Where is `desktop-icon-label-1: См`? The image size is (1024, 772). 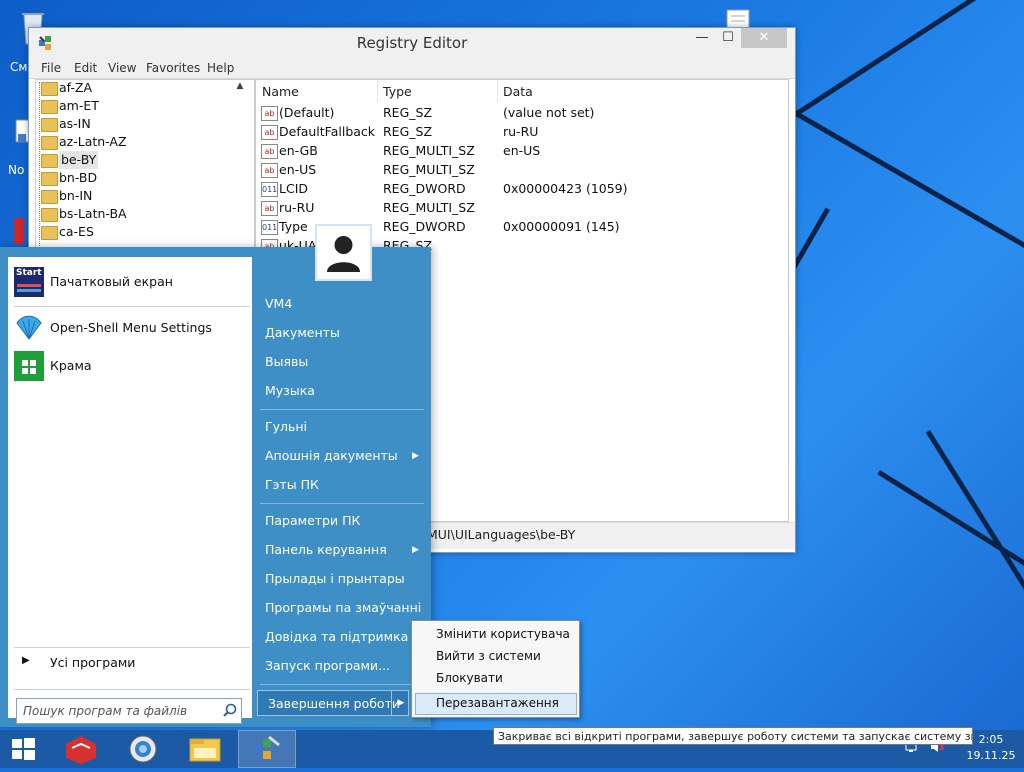
desktop-icon-label-1: См is located at coordinates (19, 67).